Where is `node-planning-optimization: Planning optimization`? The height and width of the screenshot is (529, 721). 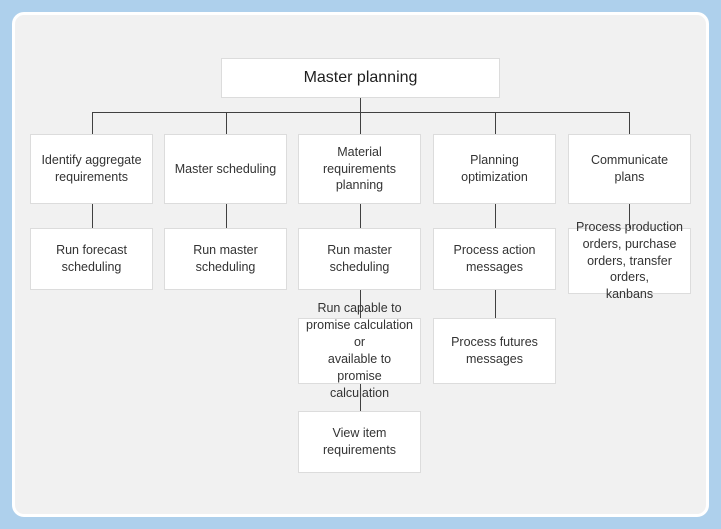 node-planning-optimization: Planning optimization is located at coordinates (494, 169).